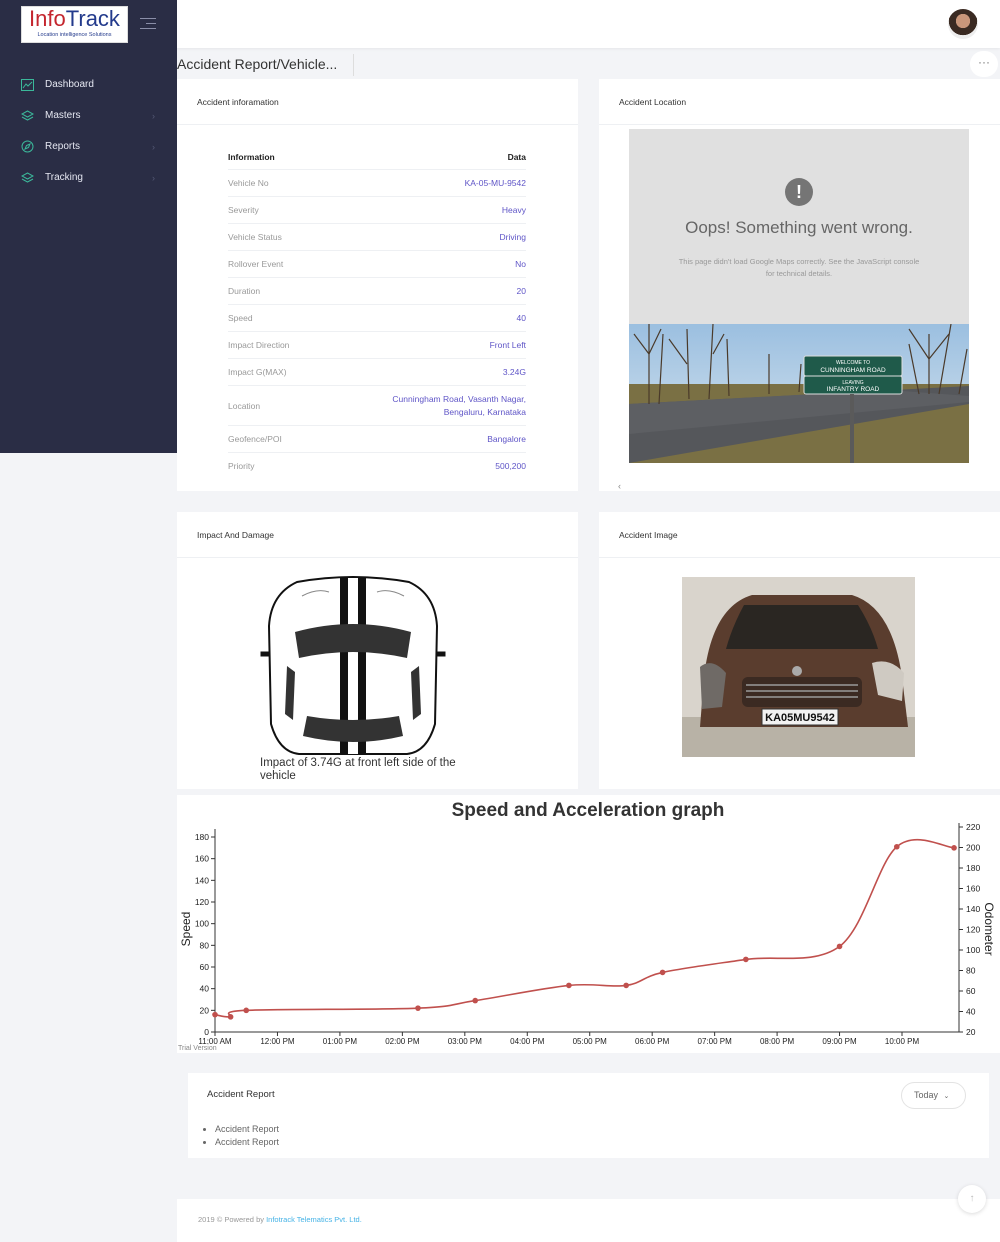 The image size is (1000, 1242). Describe the element at coordinates (971, 1012) in the screenshot. I see `y2-tick-label: 40` at that location.